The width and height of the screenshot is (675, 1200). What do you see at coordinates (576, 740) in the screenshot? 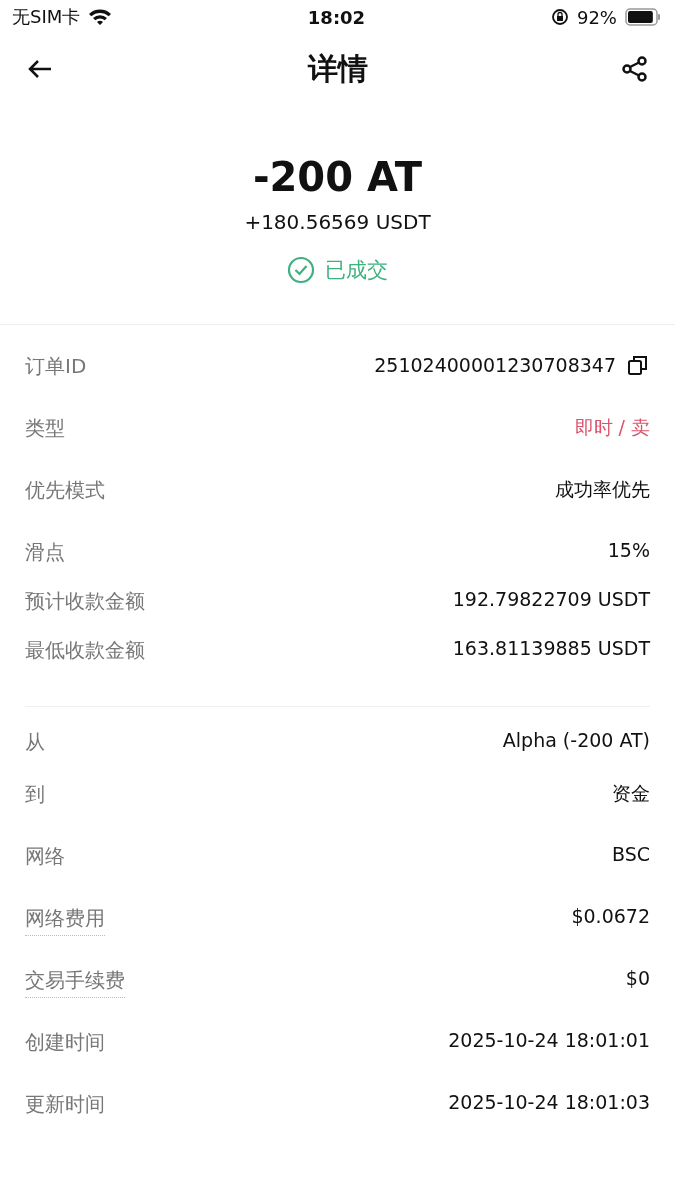
I see `row-value: Alpha (-200 AT)` at bounding box center [576, 740].